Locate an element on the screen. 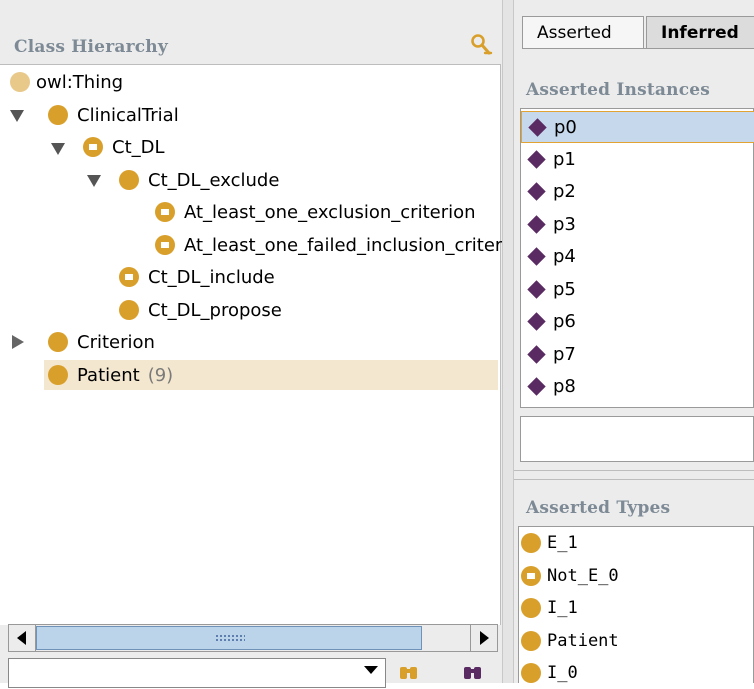 This screenshot has height=689, width=754. instance-label: p2 is located at coordinates (564, 191).